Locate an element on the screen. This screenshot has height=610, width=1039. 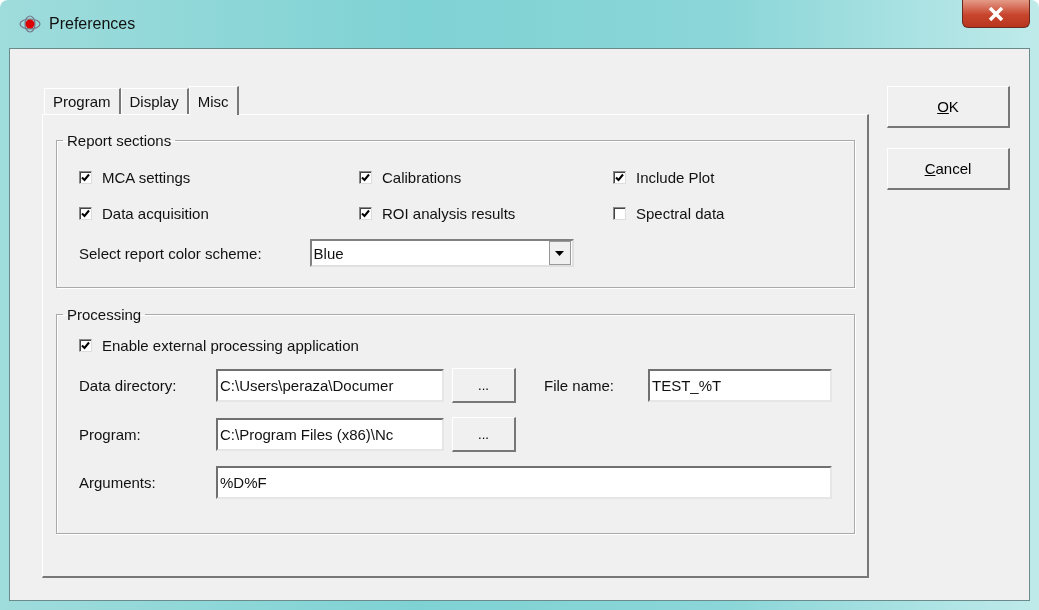
field-label: File name: is located at coordinates (580, 385).